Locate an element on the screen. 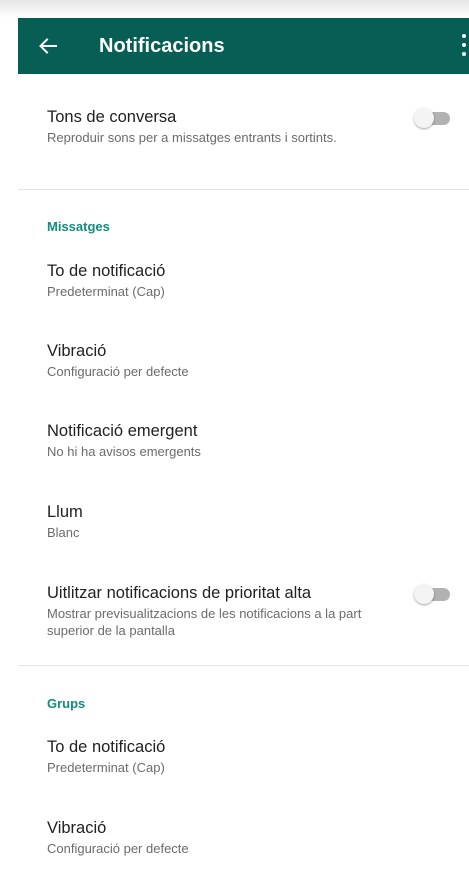  messages-tone-item: To de notificació Predeterminat (Cap) is located at coordinates (243, 281).